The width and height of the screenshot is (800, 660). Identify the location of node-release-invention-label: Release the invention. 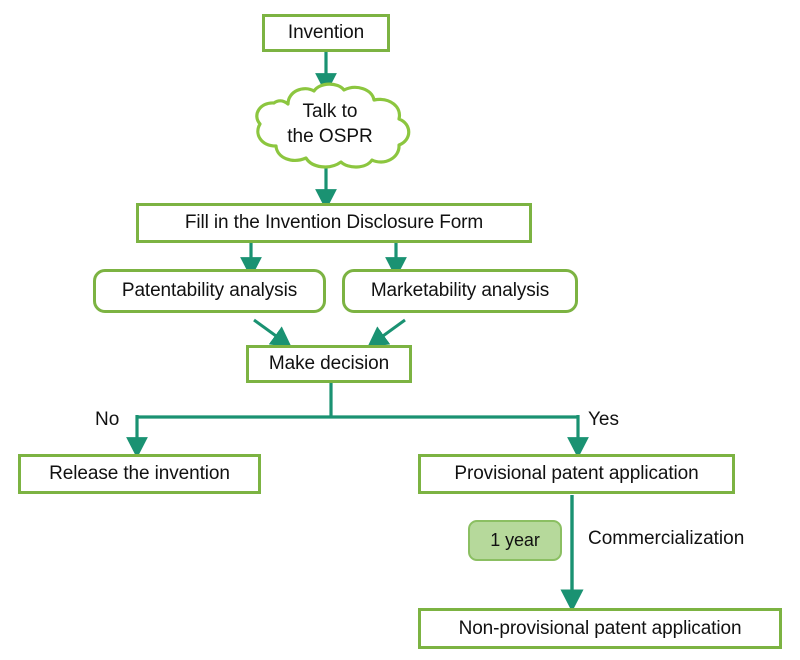
(139, 474).